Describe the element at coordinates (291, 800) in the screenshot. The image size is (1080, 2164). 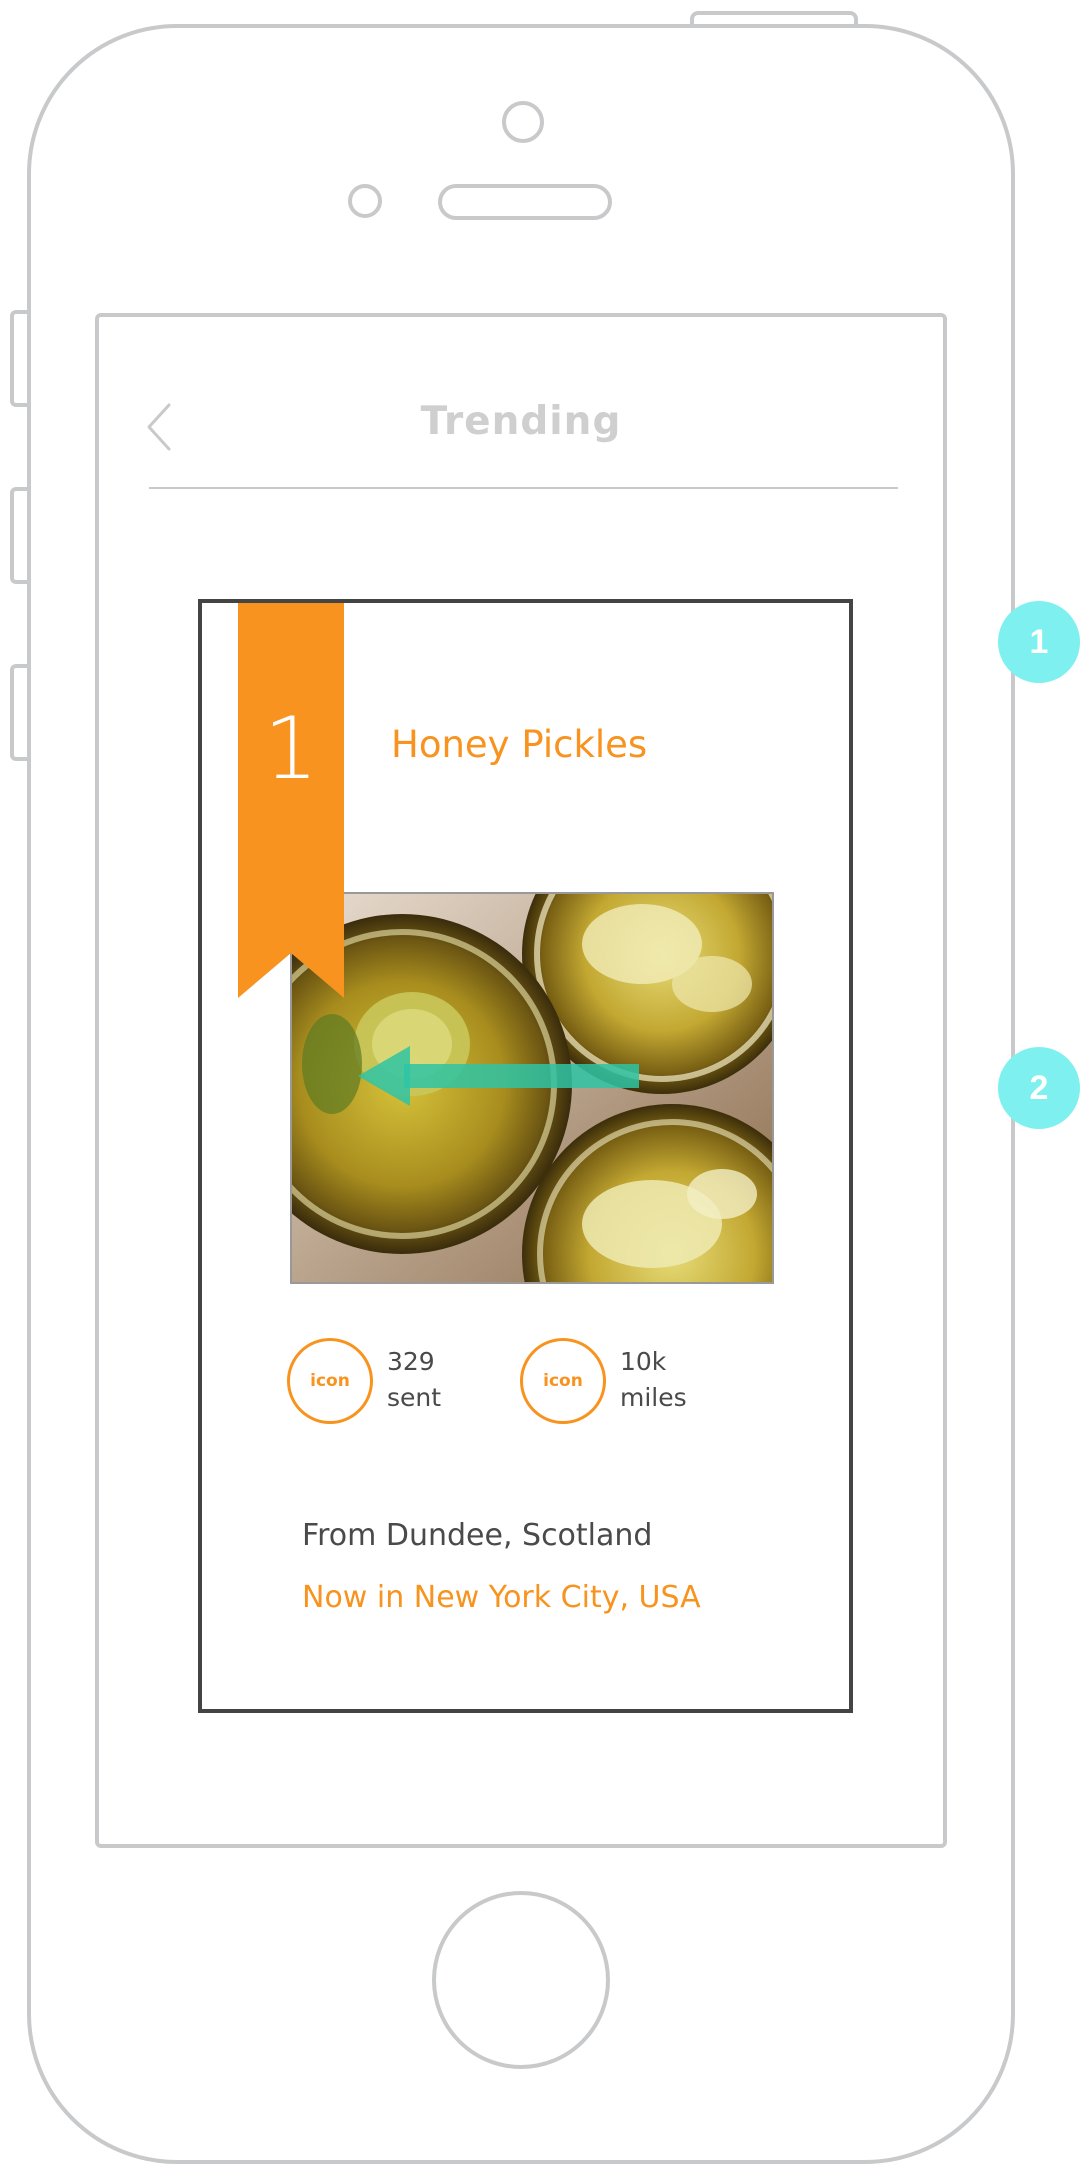
I see `rank-ribbon: 1` at that location.